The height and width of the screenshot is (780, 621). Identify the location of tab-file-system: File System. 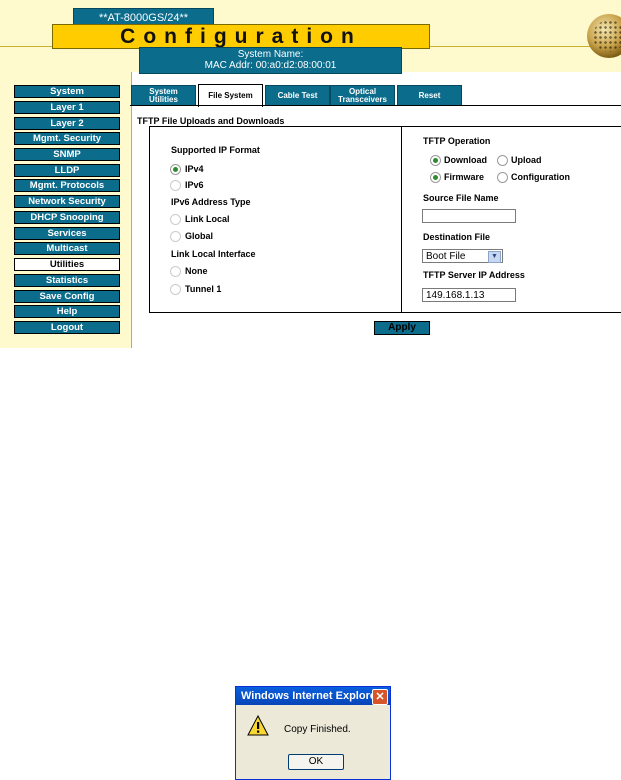
(230, 95).